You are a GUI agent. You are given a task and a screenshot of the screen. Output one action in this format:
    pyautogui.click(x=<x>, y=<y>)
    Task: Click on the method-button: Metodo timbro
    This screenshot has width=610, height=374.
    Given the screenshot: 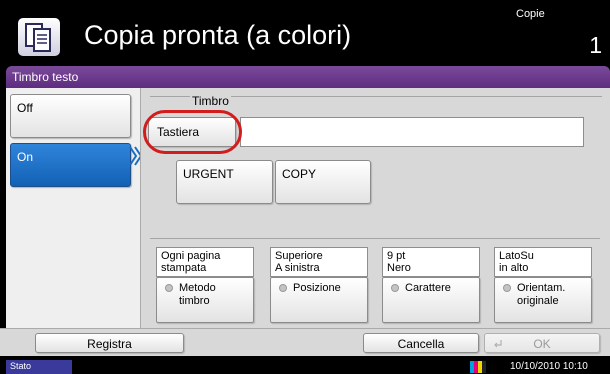 What is the action you would take?
    pyautogui.click(x=205, y=300)
    